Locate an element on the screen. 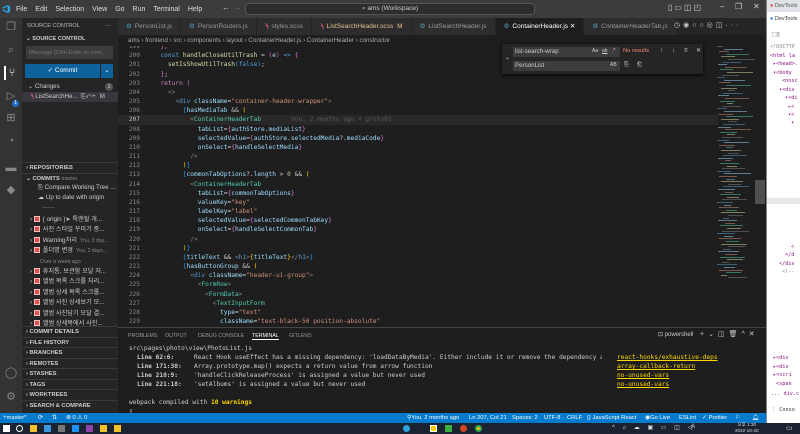 The height and width of the screenshot is (434, 800). dom-node: </d is located at coordinates (789, 255).